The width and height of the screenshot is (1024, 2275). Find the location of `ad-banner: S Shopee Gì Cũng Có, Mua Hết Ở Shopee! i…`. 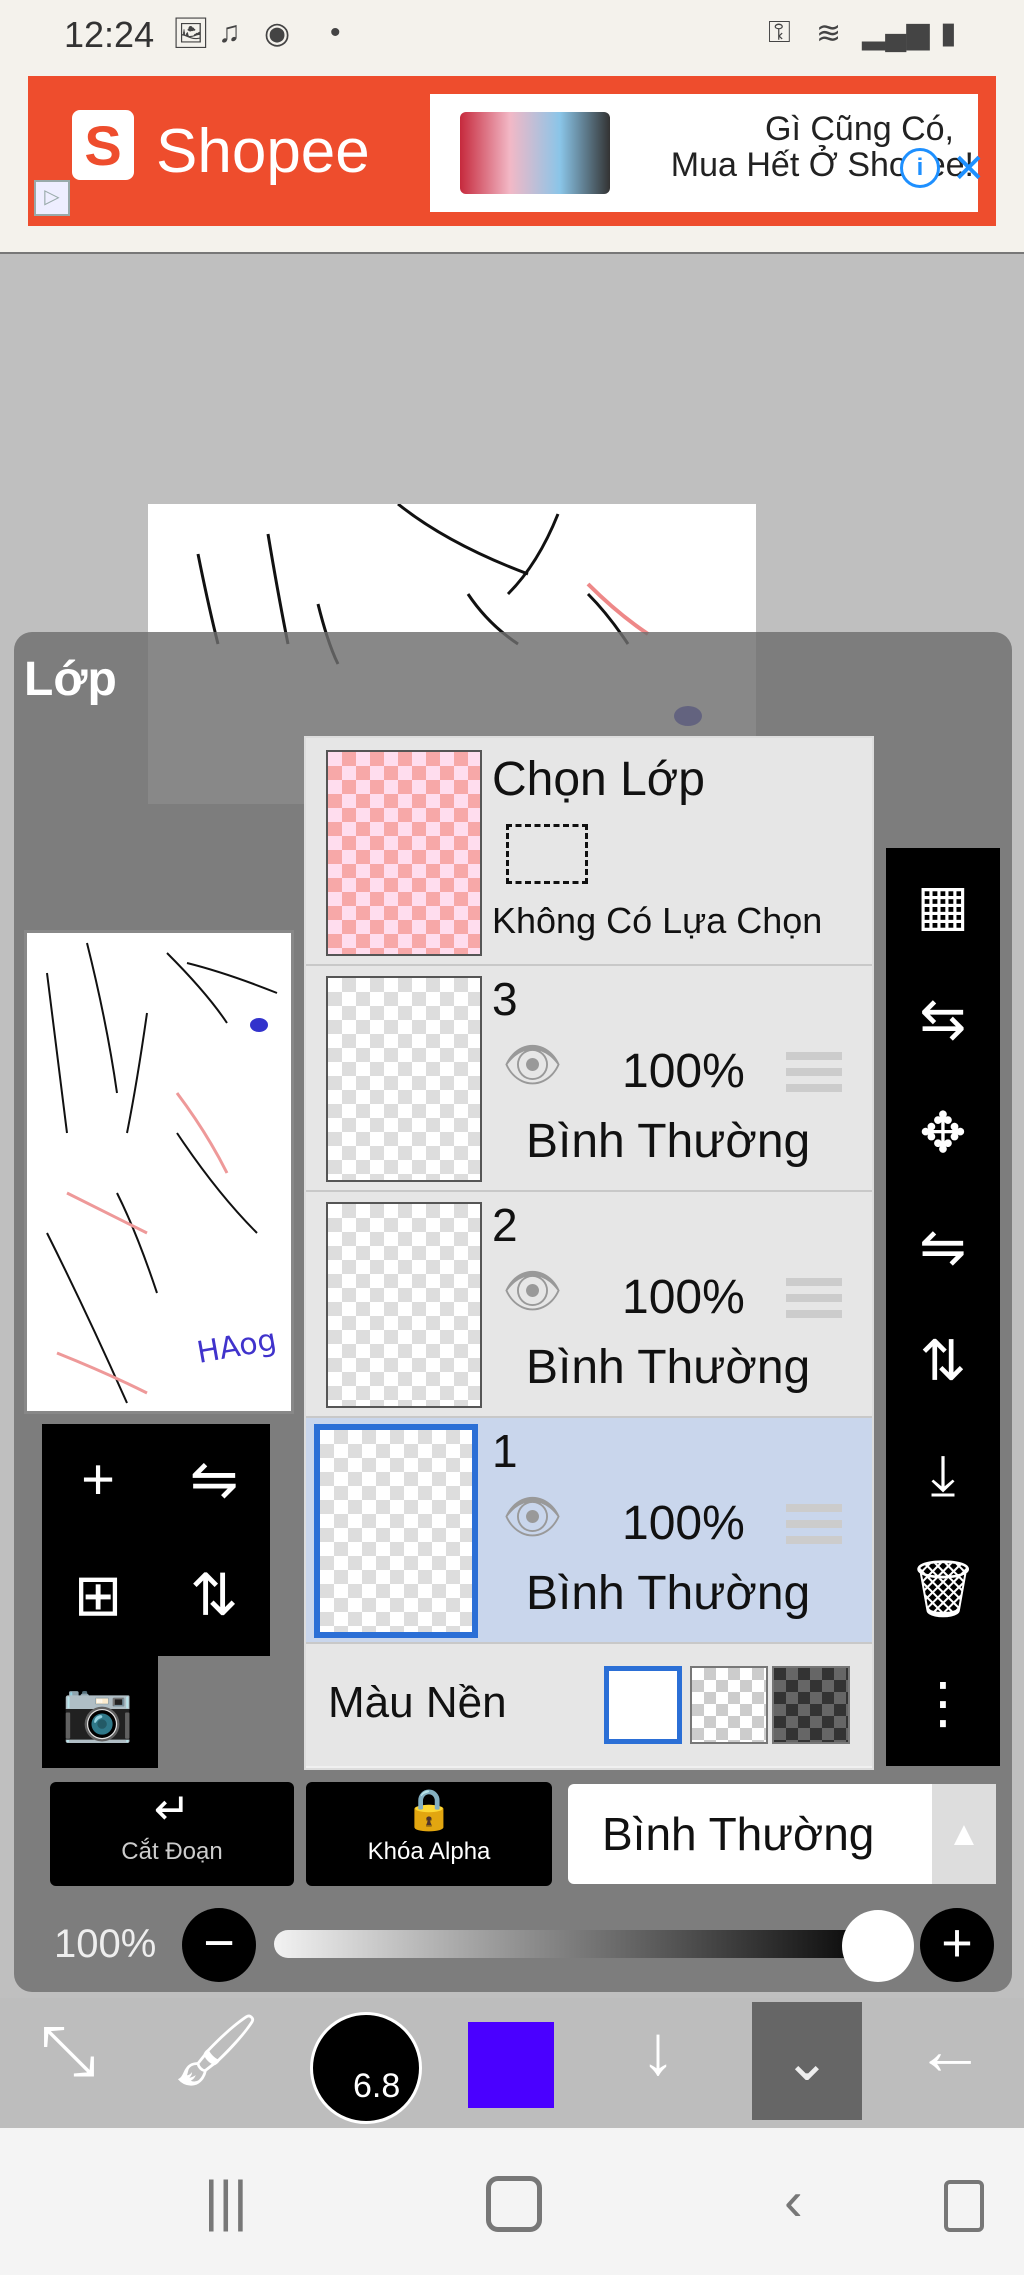

ad-banner: S Shopee Gì Cũng Có, Mua Hết Ở Shopee! i… is located at coordinates (512, 162).